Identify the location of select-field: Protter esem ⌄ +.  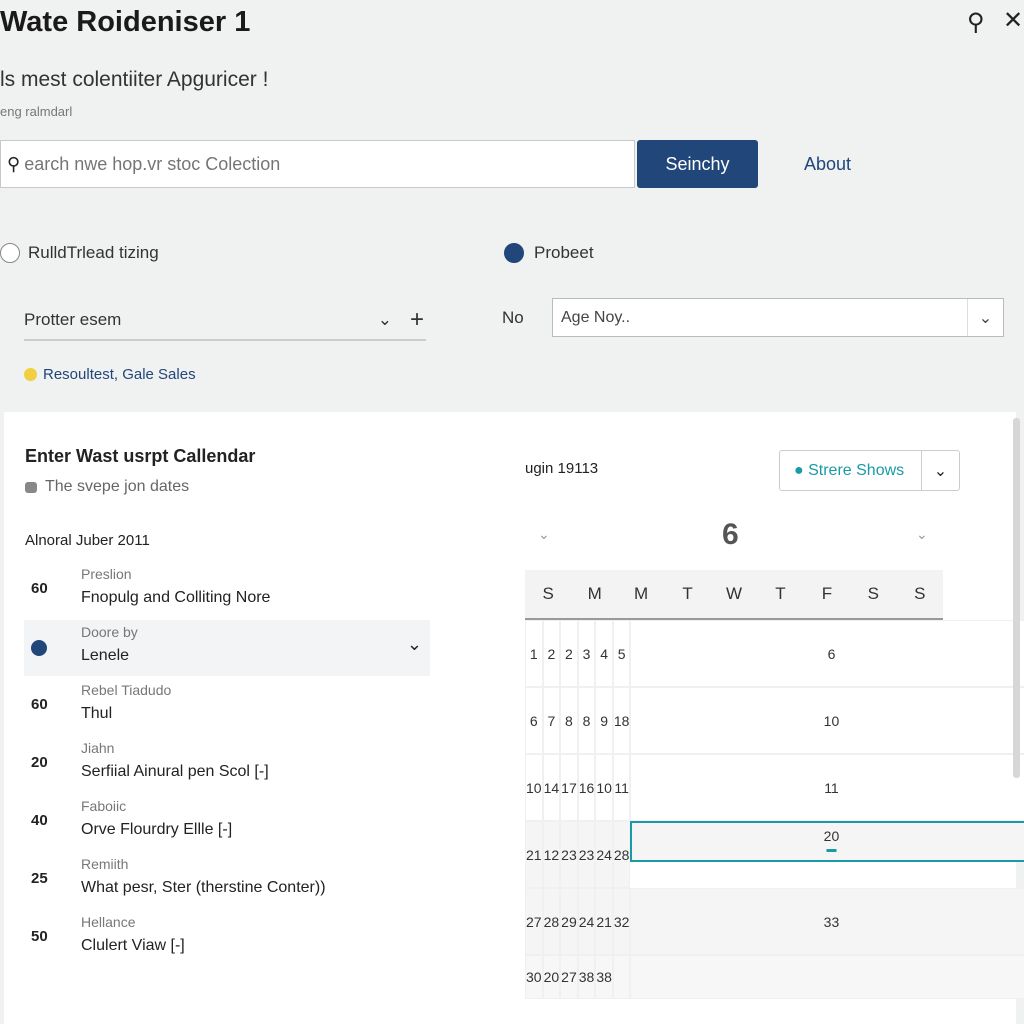
(225, 320).